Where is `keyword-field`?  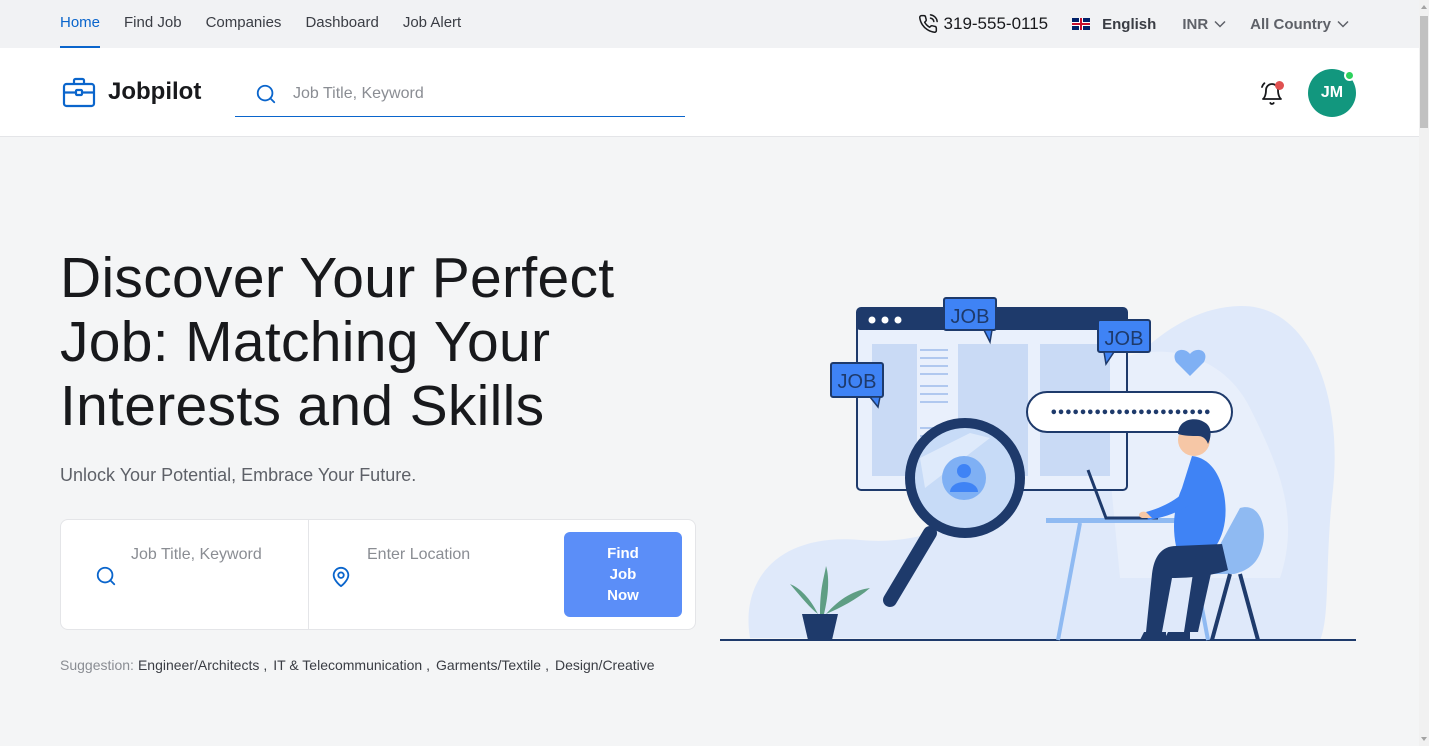
keyword-field is located at coordinates (185, 574).